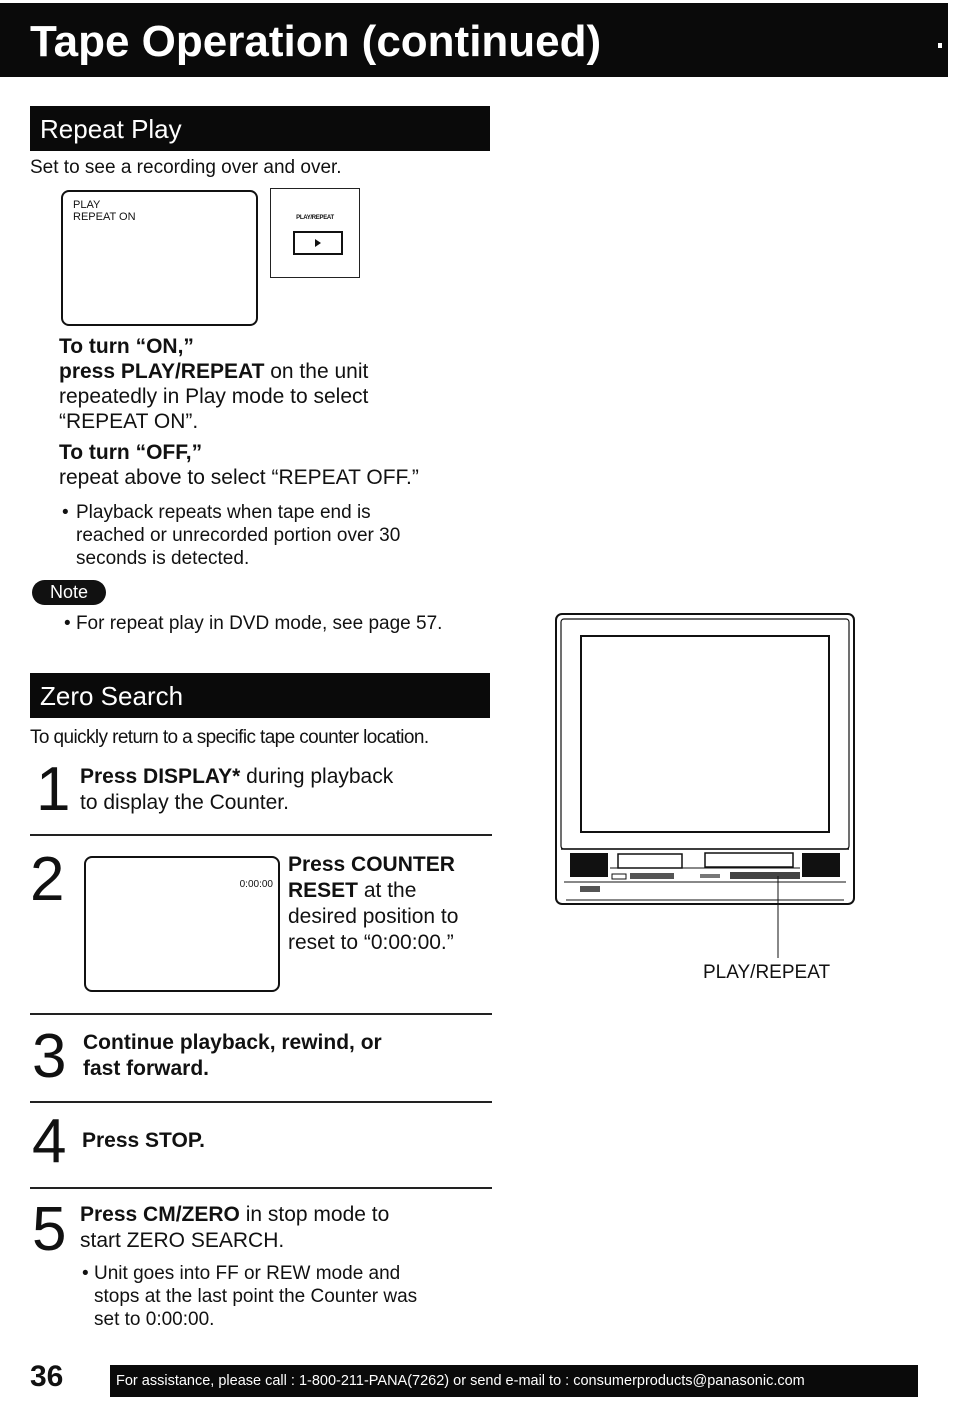 This screenshot has width=954, height=1412. I want to click on step-line: in stop mode to, so click(314, 1214).